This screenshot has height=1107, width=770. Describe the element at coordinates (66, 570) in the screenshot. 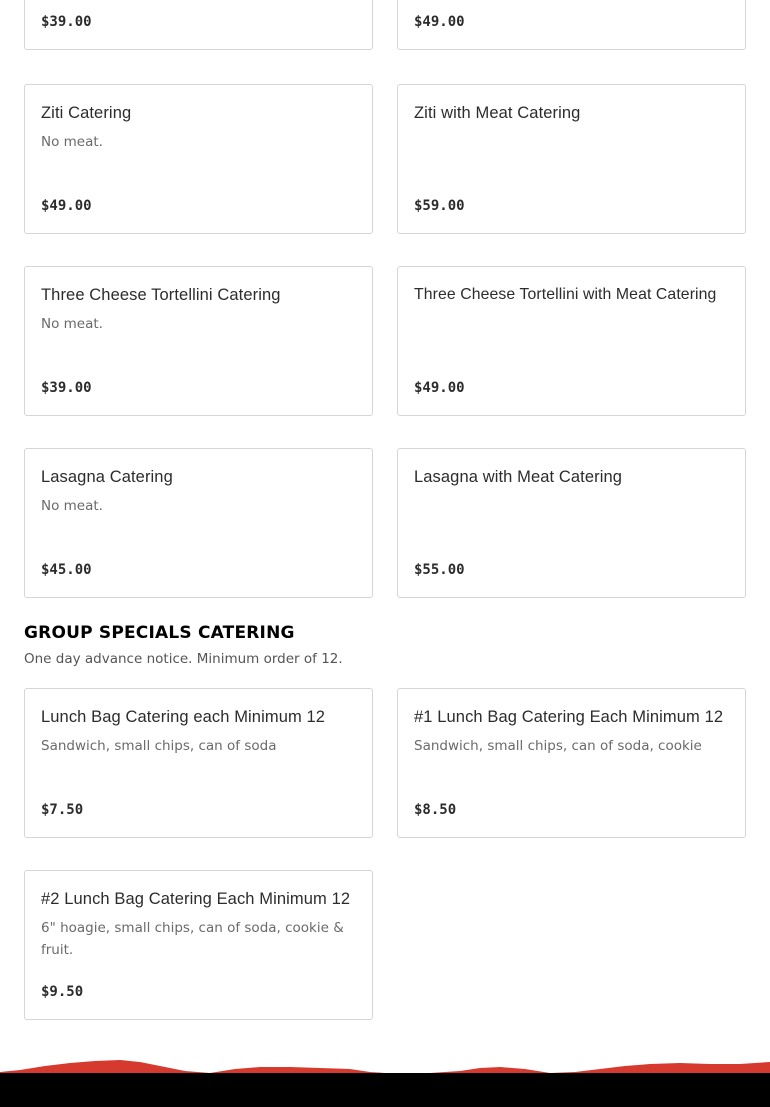

I see `menu-item-price: $45.00` at that location.